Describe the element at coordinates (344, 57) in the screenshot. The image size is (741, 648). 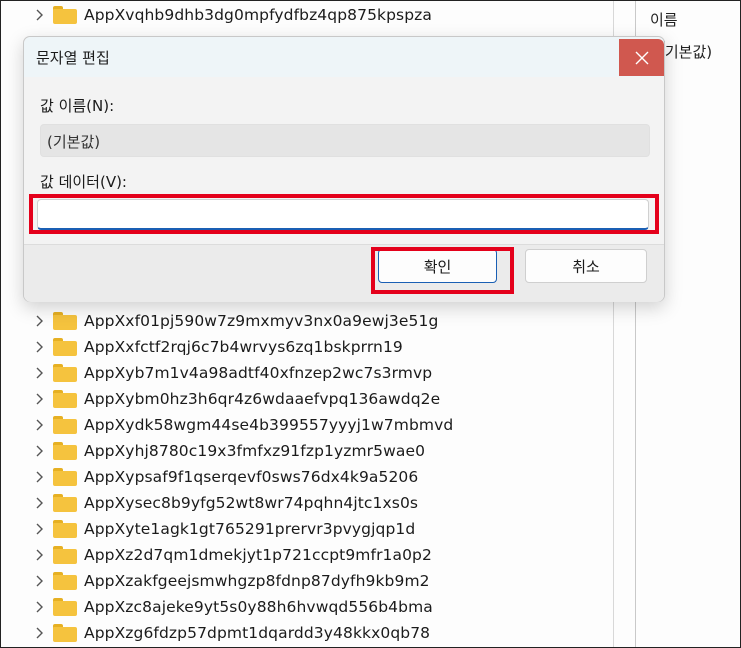
I see `dialog-titlebar: 문자열 편집` at that location.